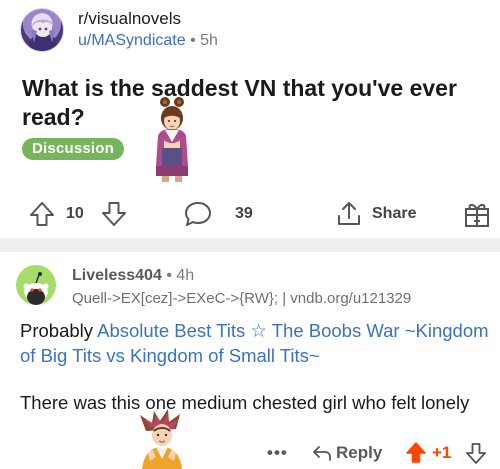 The width and height of the screenshot is (500, 469). Describe the element at coordinates (209, 40) in the screenshot. I see `post-age: 5h` at that location.